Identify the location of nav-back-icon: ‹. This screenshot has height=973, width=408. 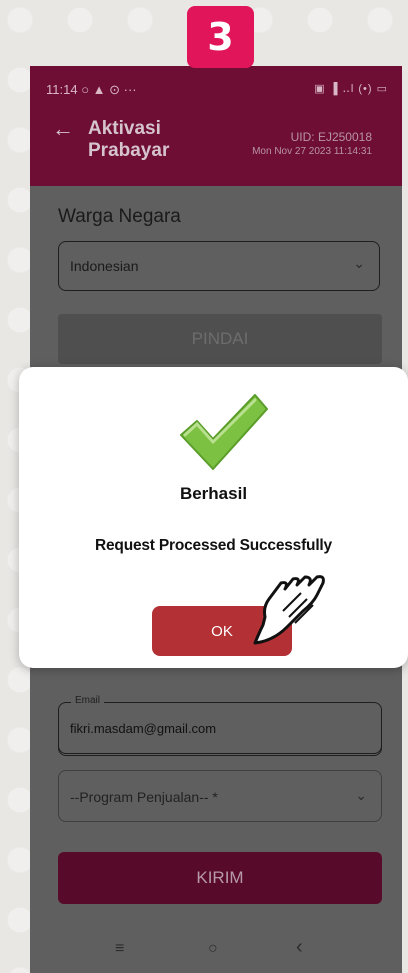
(299, 947).